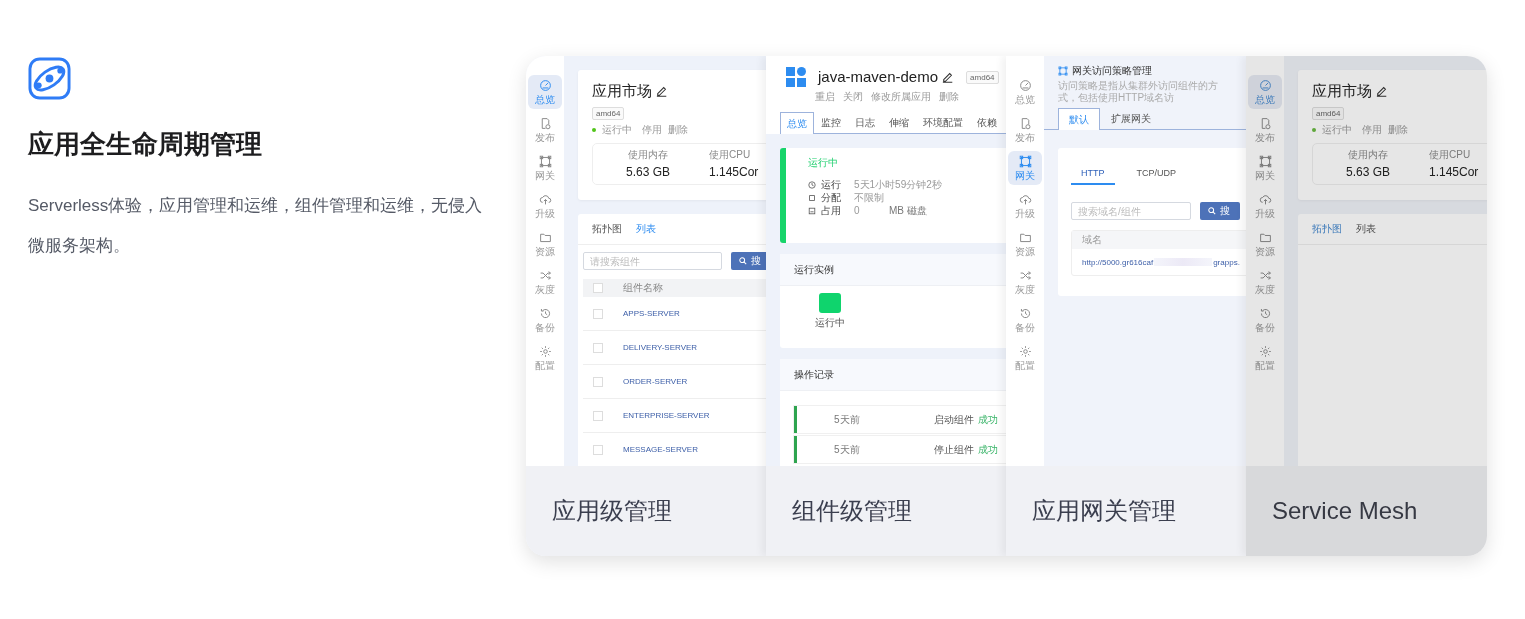 The image size is (1525, 619). What do you see at coordinates (830, 303) in the screenshot?
I see `instance-block` at bounding box center [830, 303].